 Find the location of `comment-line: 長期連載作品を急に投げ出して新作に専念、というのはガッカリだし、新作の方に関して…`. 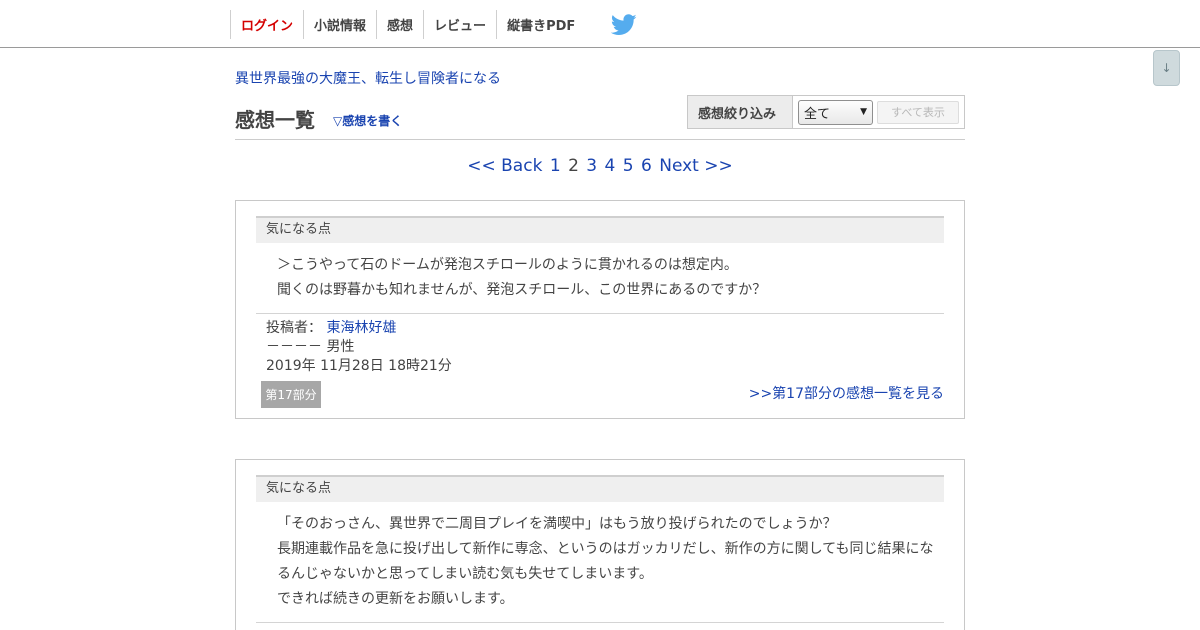

comment-line: 長期連載作品を急に投げ出して新作に専念、というのはガッカリだし、新作の方に関して… is located at coordinates (605, 549).